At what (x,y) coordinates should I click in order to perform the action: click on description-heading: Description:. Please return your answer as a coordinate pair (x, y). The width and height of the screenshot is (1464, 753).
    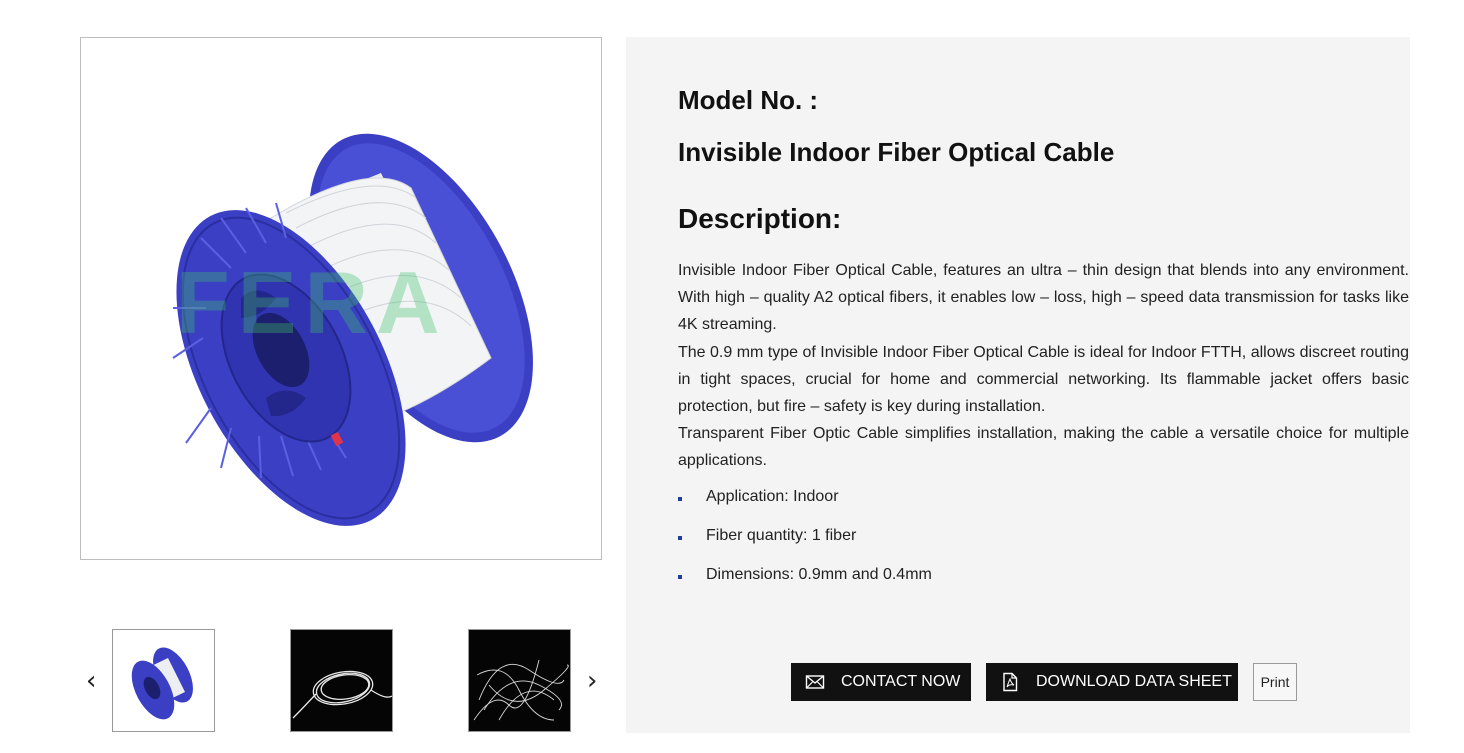
    Looking at the image, I should click on (760, 218).